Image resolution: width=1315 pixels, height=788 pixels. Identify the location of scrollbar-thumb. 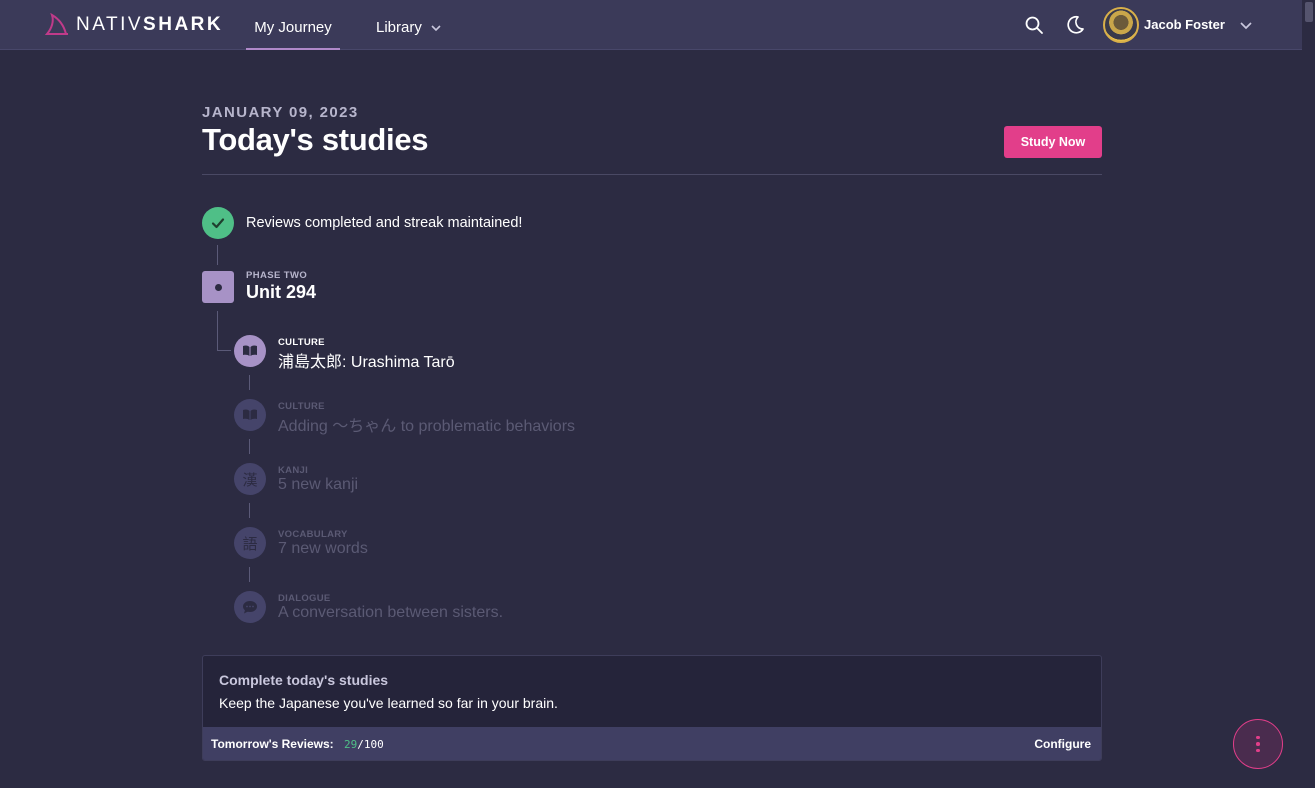
(1309, 12).